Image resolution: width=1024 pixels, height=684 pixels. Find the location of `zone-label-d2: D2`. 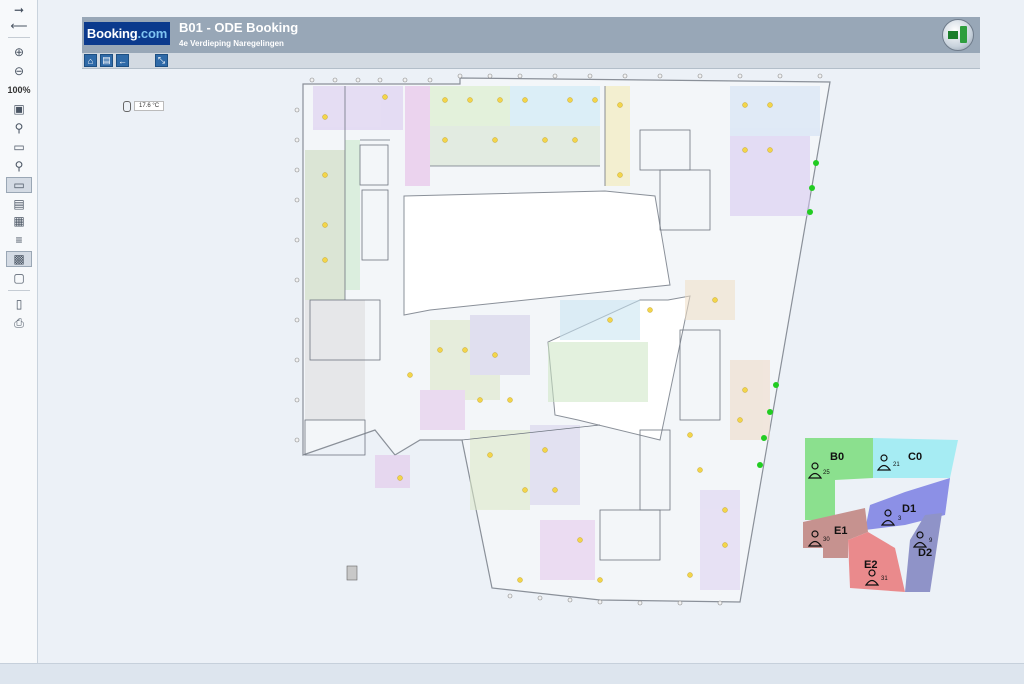

zone-label-d2: D2 is located at coordinates (925, 553).